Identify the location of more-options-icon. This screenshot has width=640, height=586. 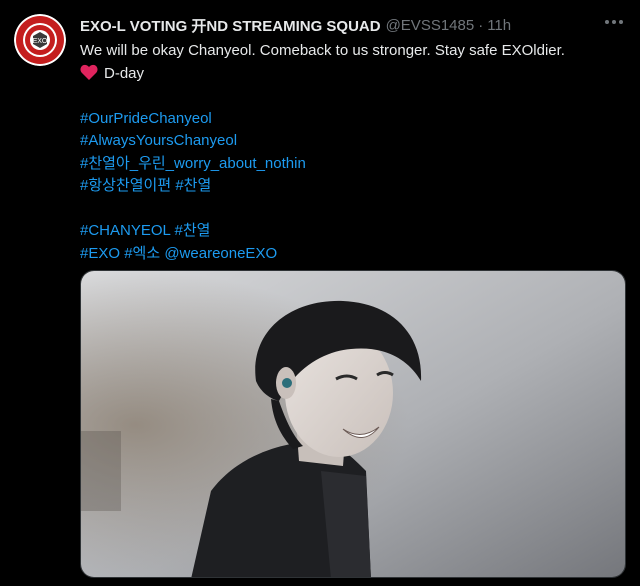
(614, 22).